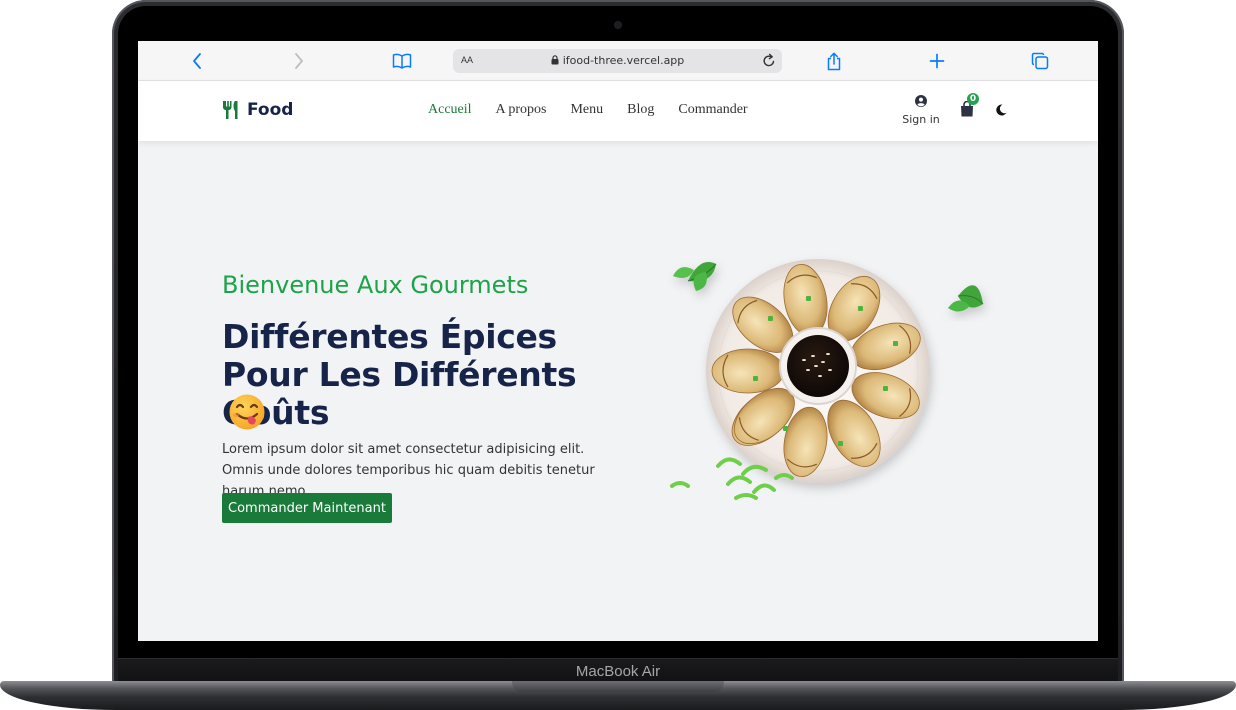  What do you see at coordinates (270, 110) in the screenshot?
I see `logo-text: Food` at bounding box center [270, 110].